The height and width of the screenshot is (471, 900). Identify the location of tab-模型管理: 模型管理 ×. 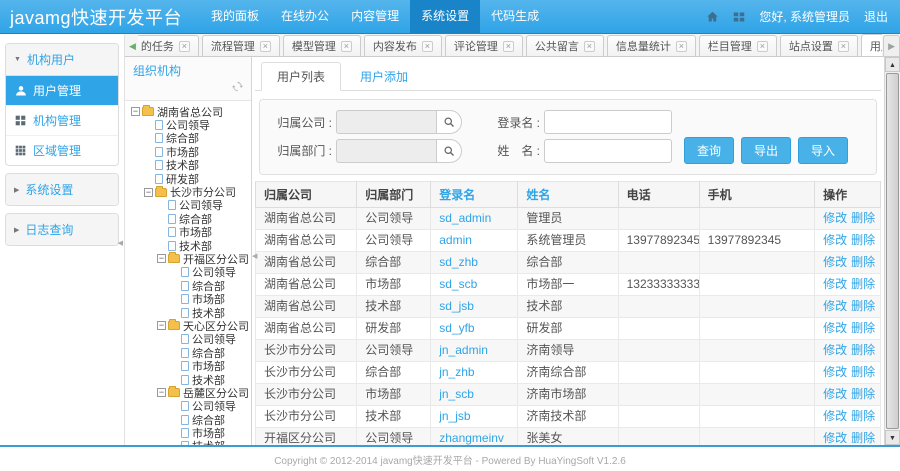
(321, 45).